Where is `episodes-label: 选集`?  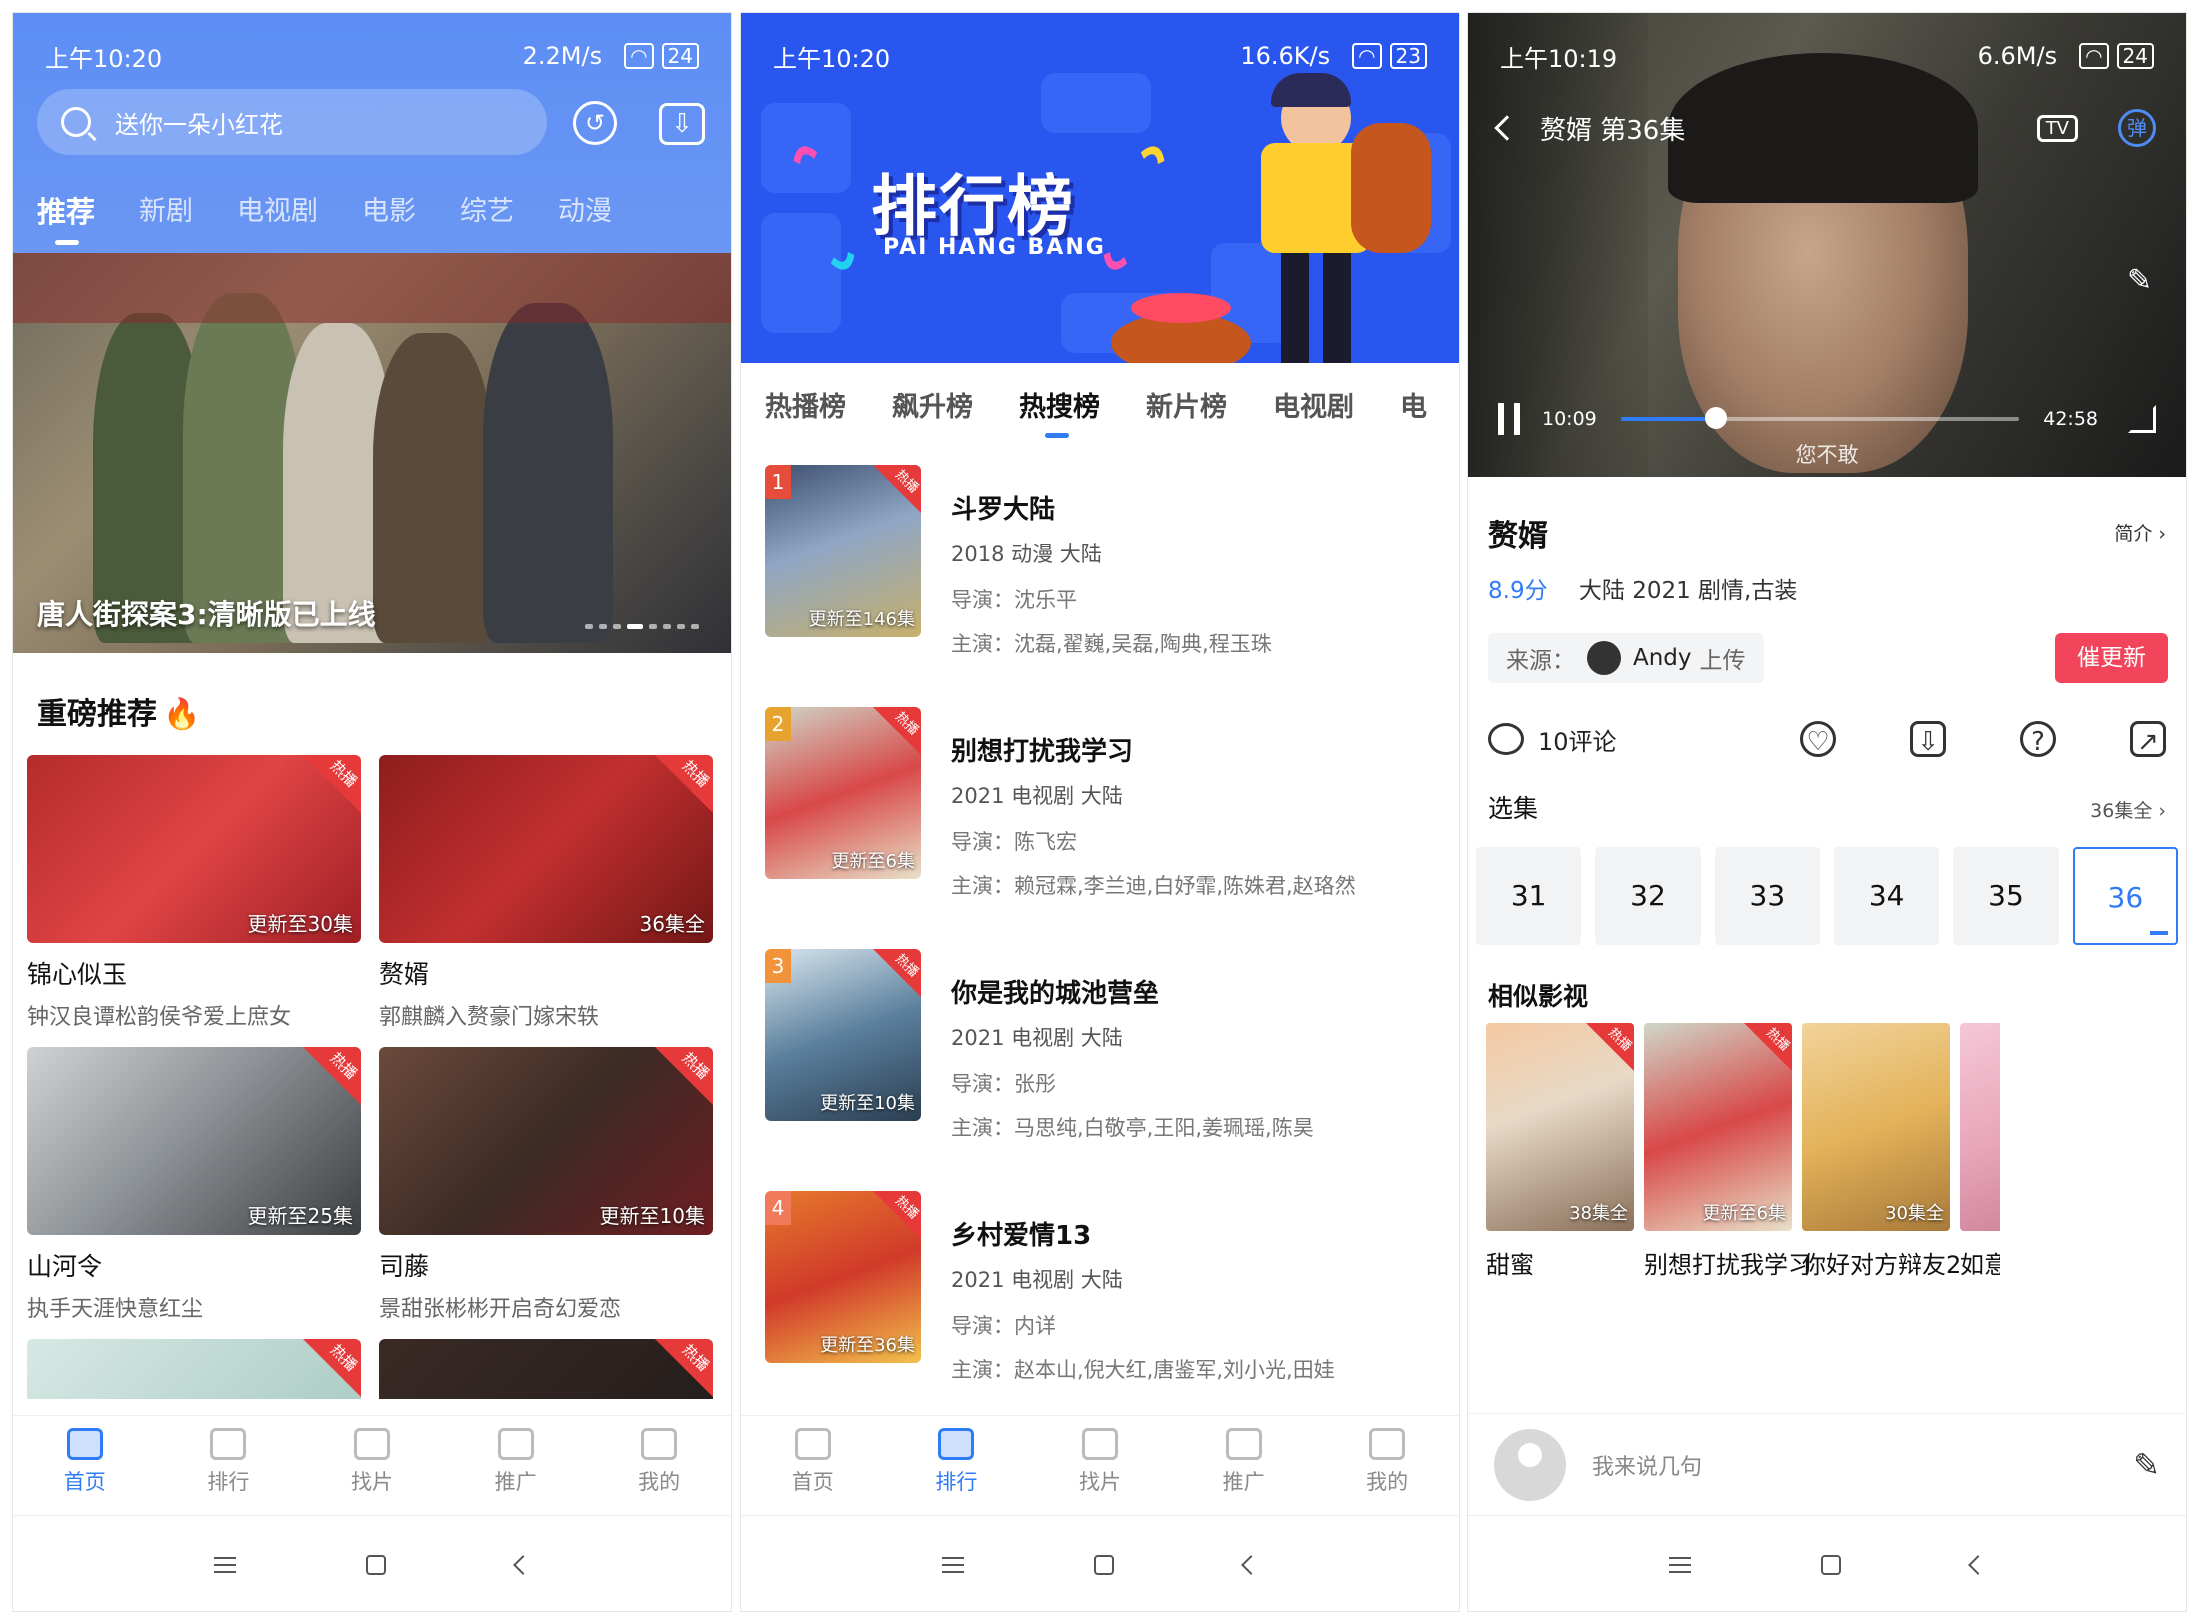
episodes-label: 选集 is located at coordinates (1513, 808).